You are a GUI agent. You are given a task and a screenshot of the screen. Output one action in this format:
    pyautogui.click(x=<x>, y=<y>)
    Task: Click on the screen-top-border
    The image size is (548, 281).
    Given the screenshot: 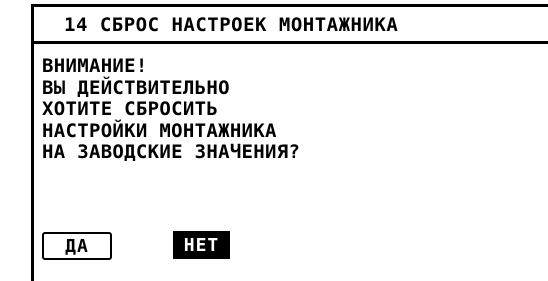 What is the action you would take?
    pyautogui.click(x=289, y=5)
    